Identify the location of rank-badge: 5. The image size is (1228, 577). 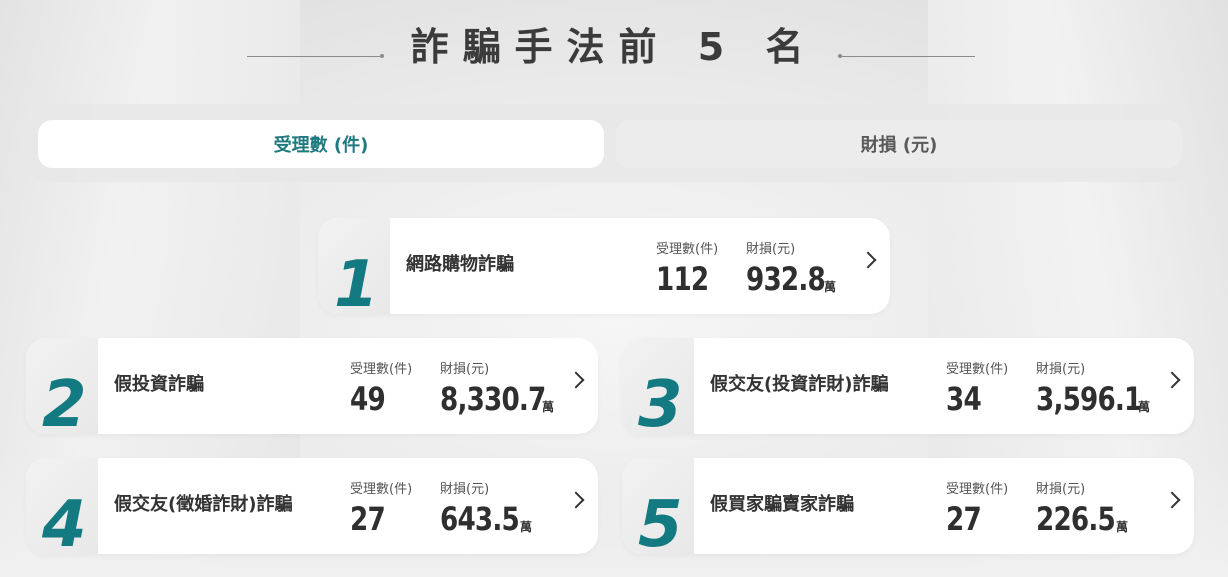
(658, 506).